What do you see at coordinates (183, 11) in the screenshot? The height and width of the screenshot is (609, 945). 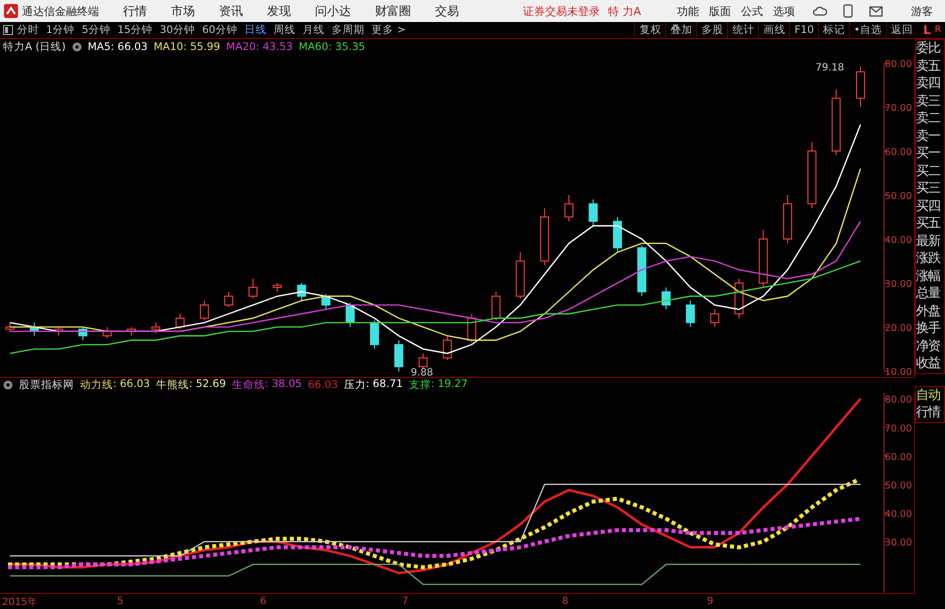 I see `menu-item: 市场` at bounding box center [183, 11].